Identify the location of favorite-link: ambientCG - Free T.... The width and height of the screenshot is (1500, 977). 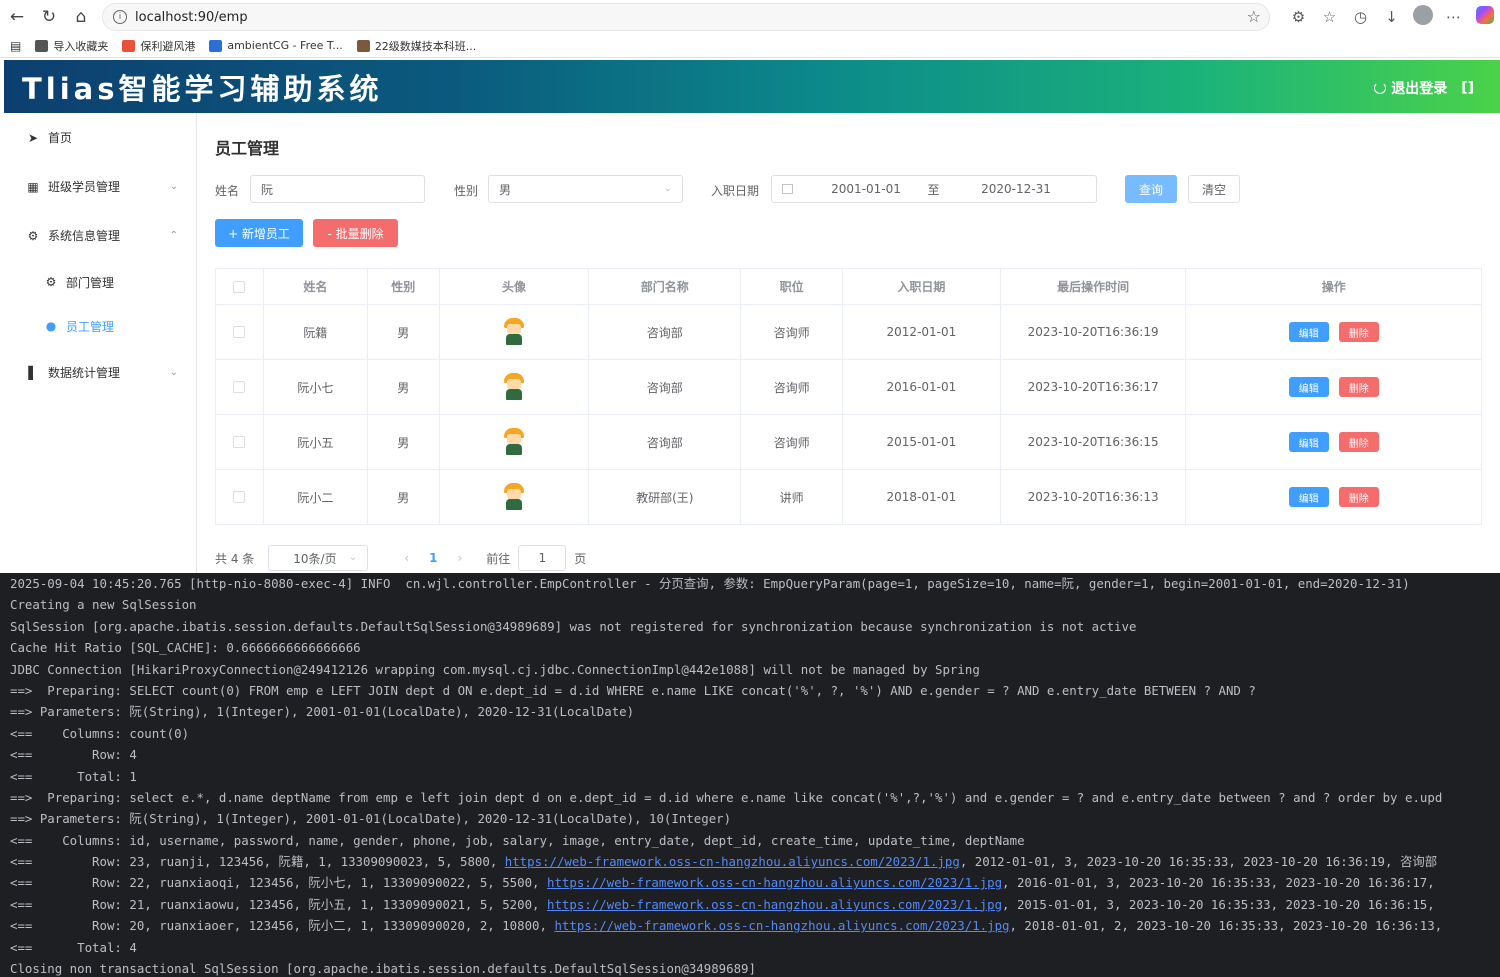
(276, 45).